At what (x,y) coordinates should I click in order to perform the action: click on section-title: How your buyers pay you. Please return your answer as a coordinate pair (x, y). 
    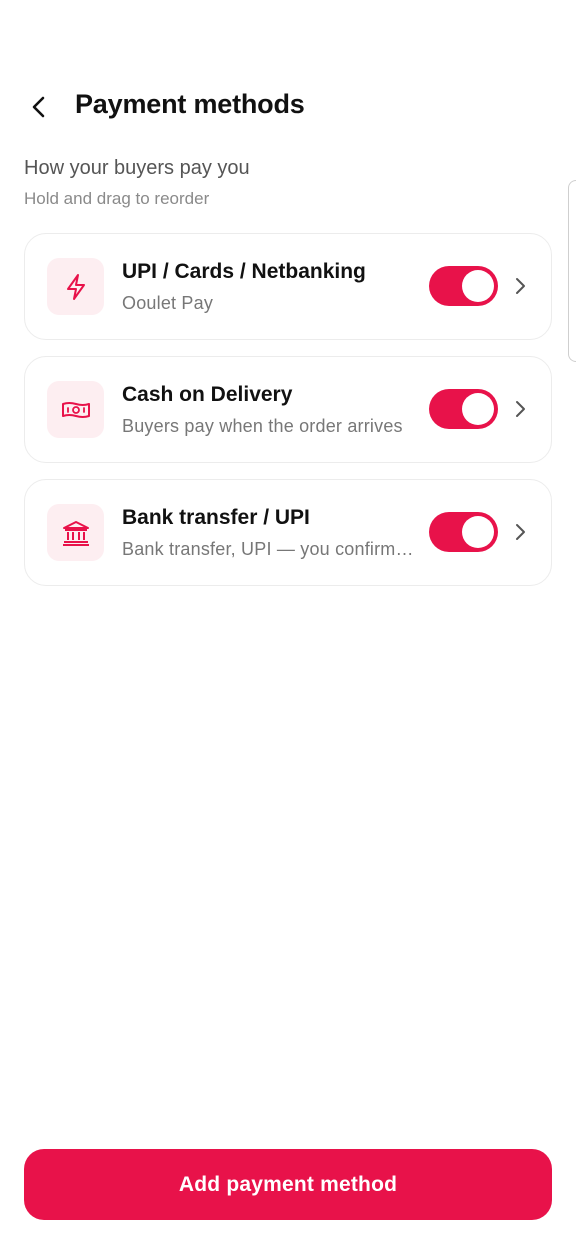
    Looking at the image, I should click on (137, 168).